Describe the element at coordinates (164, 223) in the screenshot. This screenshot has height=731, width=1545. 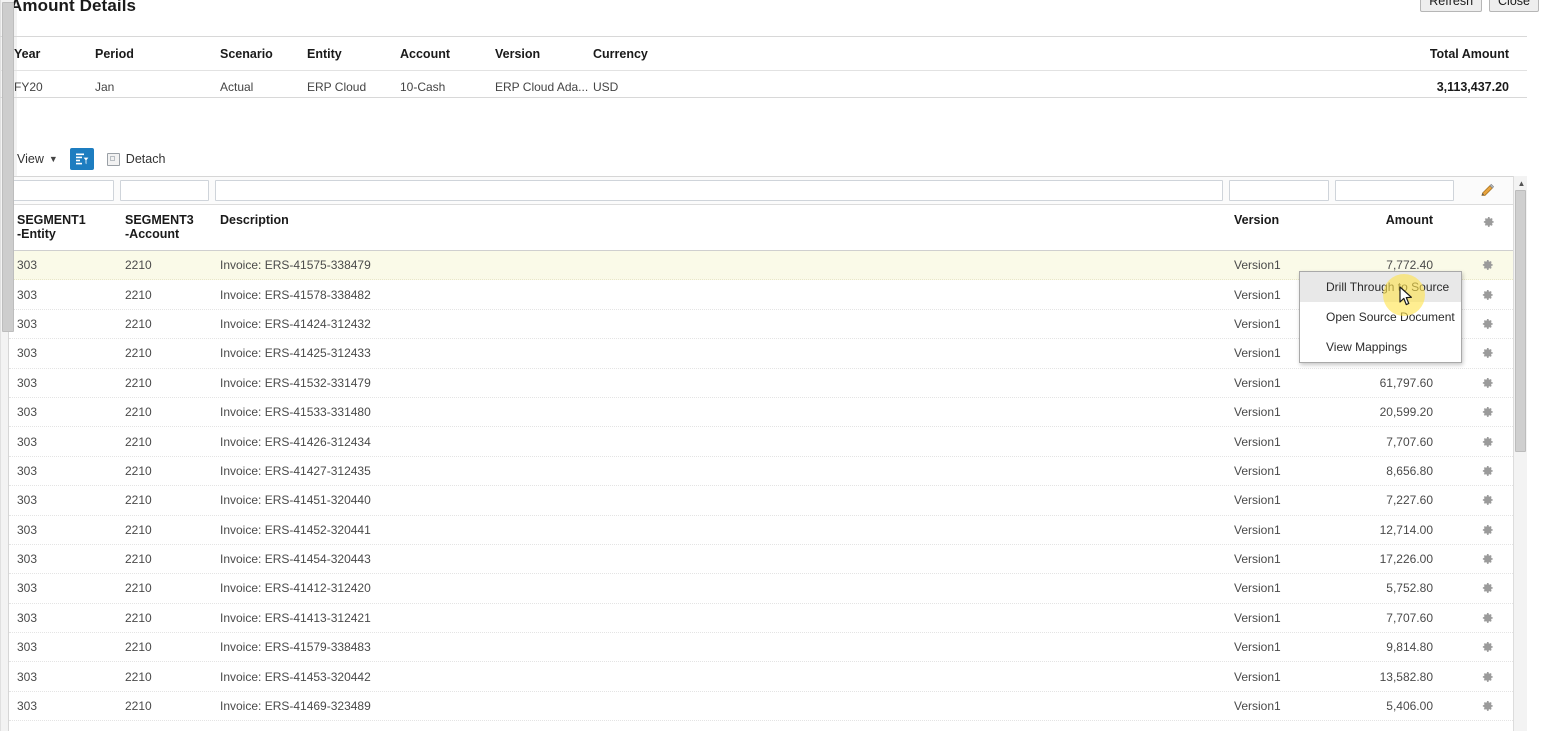
I see `grid-col-segment3: SEGMENT3 -Account` at that location.